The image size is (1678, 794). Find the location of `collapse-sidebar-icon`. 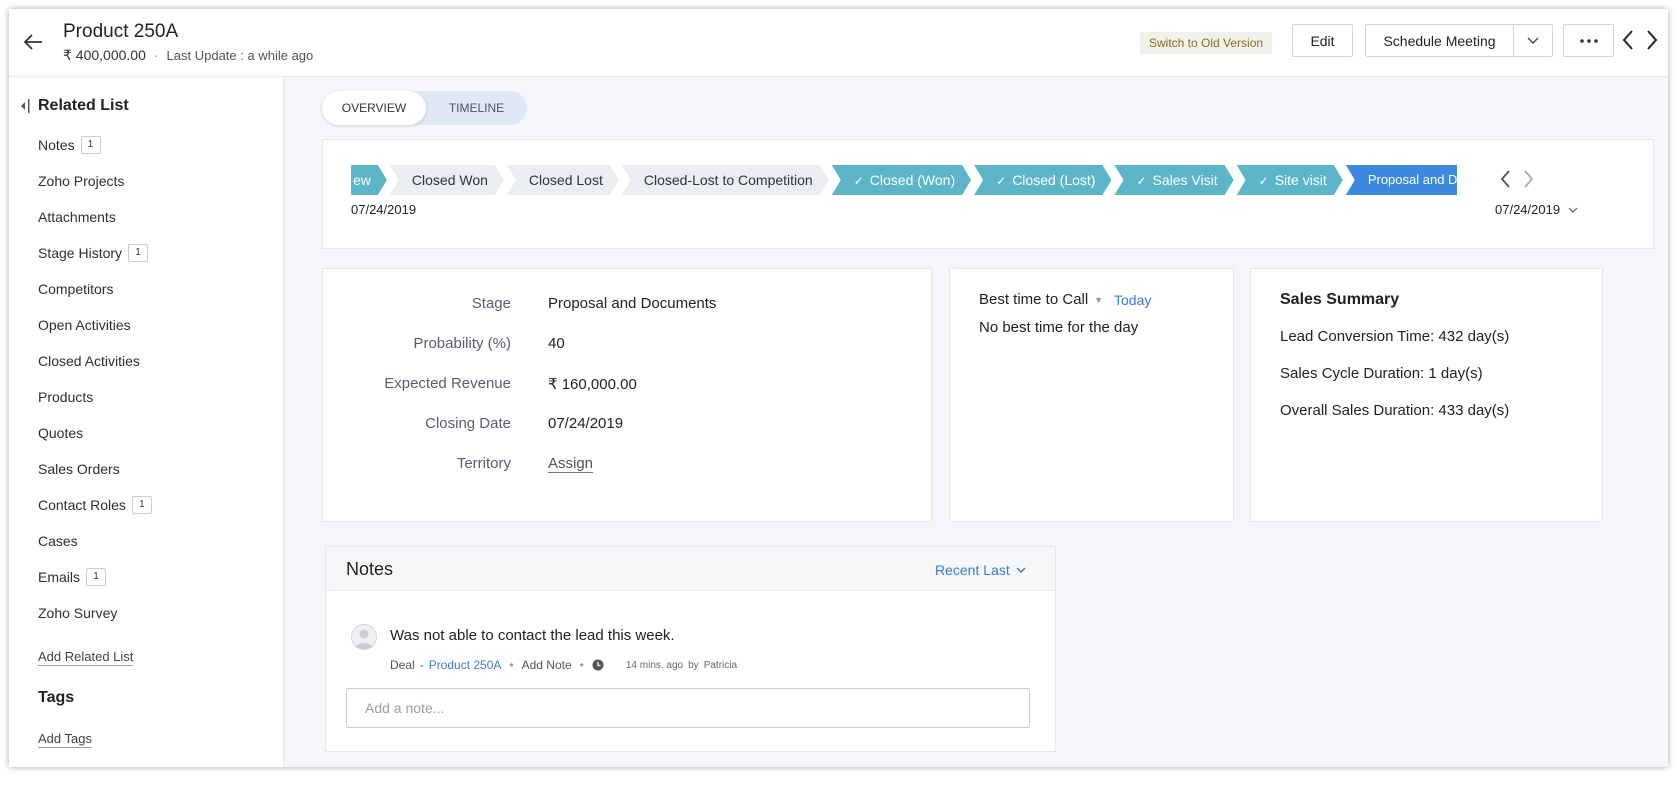

collapse-sidebar-icon is located at coordinates (25, 106).